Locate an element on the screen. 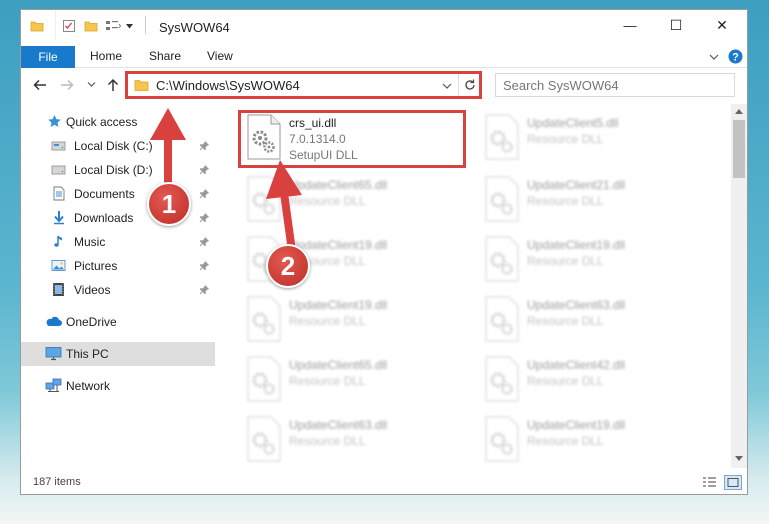  minimize-button: — is located at coordinates (630, 25).